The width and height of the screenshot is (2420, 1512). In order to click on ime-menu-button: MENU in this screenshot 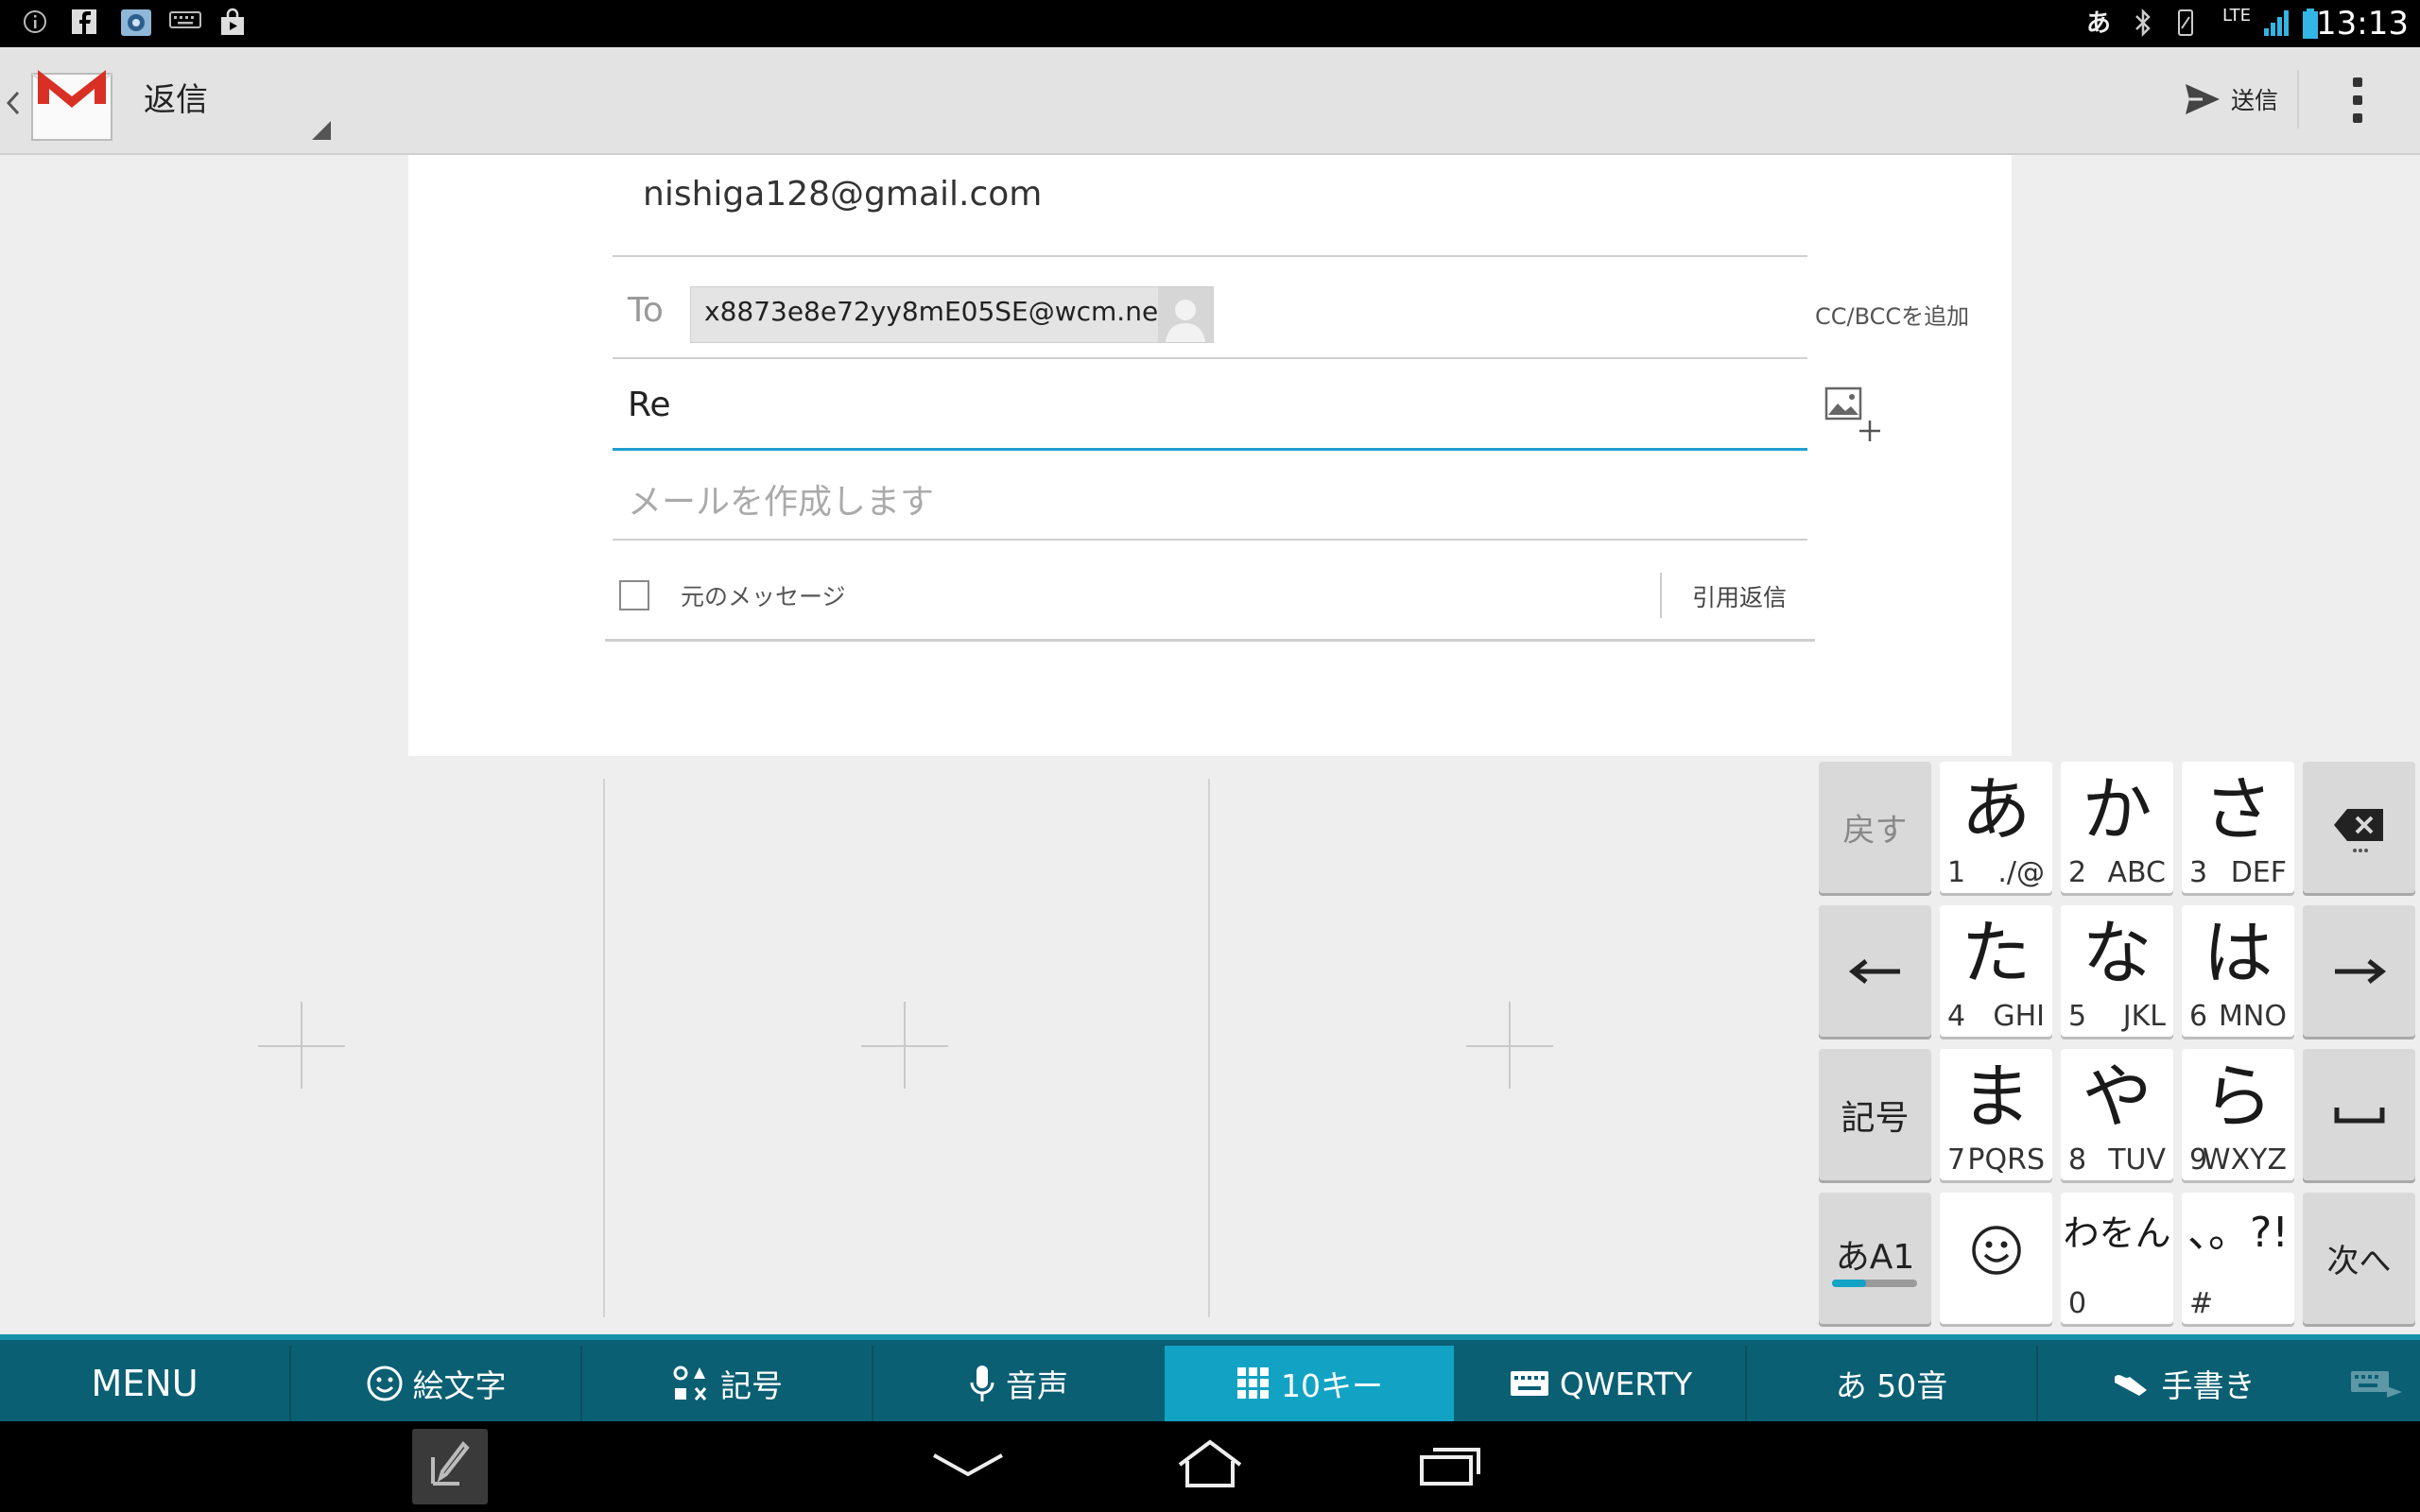, I will do `click(145, 1383)`.